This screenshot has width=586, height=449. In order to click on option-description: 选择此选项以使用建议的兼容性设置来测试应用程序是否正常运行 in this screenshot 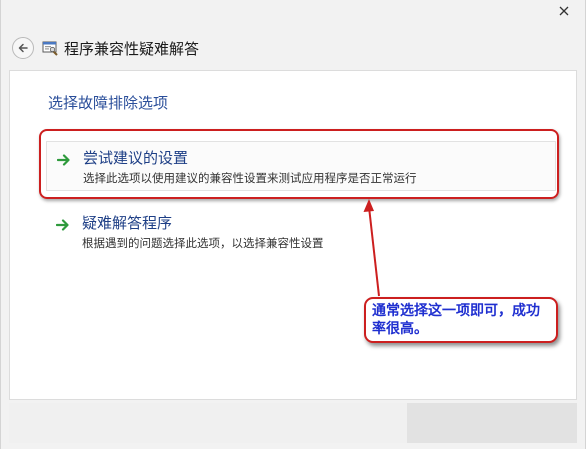, I will do `click(250, 178)`.